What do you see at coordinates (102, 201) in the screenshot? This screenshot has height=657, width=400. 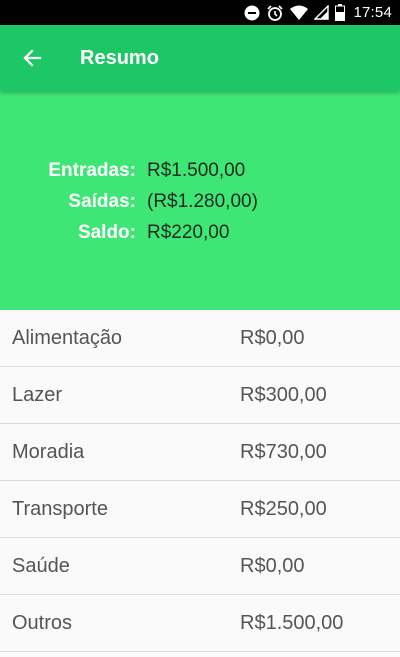 I see `summary-label: Saídas:` at bounding box center [102, 201].